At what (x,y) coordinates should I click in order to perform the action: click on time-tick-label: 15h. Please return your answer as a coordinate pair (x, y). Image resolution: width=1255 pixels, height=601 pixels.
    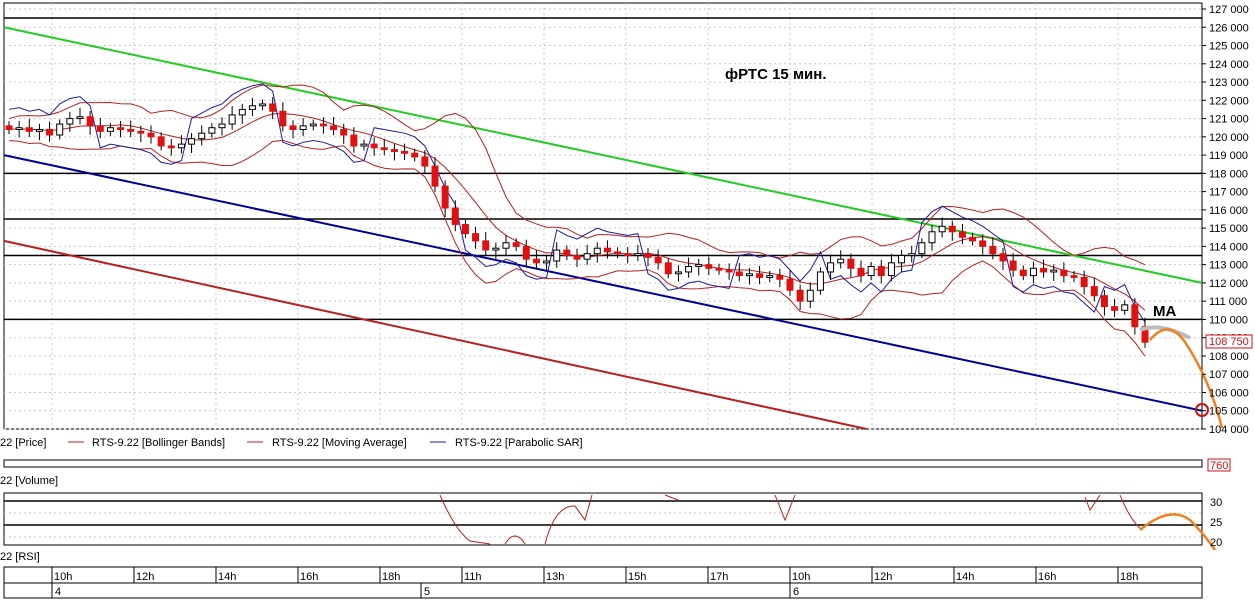
    Looking at the image, I should click on (637, 577).